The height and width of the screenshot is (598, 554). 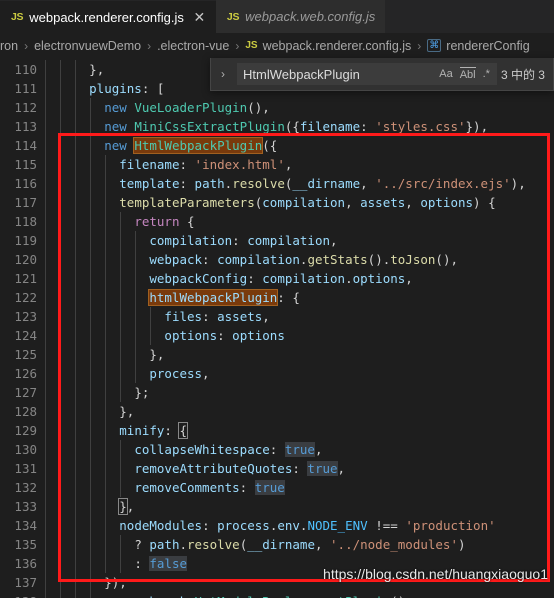 What do you see at coordinates (299, 449) in the screenshot?
I see `code-line: collapseWhitespace: true,` at bounding box center [299, 449].